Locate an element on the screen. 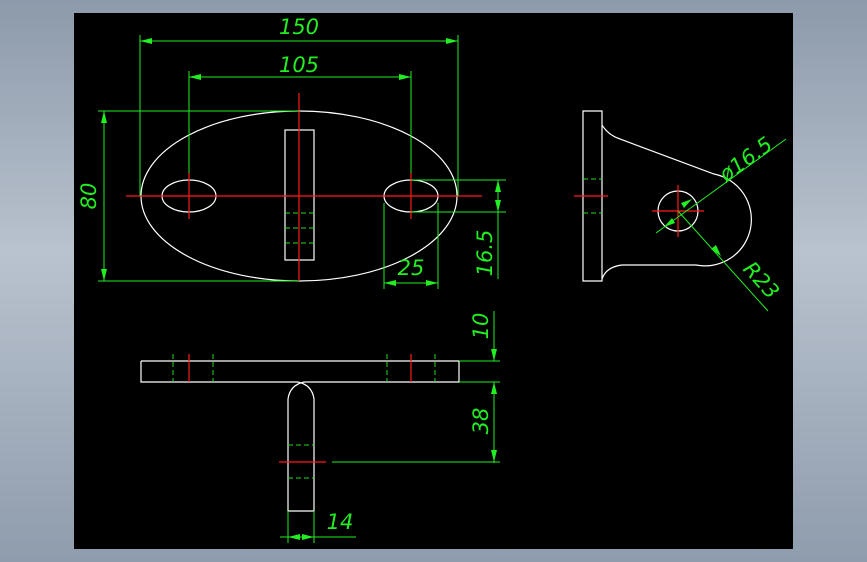 The height and width of the screenshot is (562, 867). front-view is located at coordinates (300, 433).